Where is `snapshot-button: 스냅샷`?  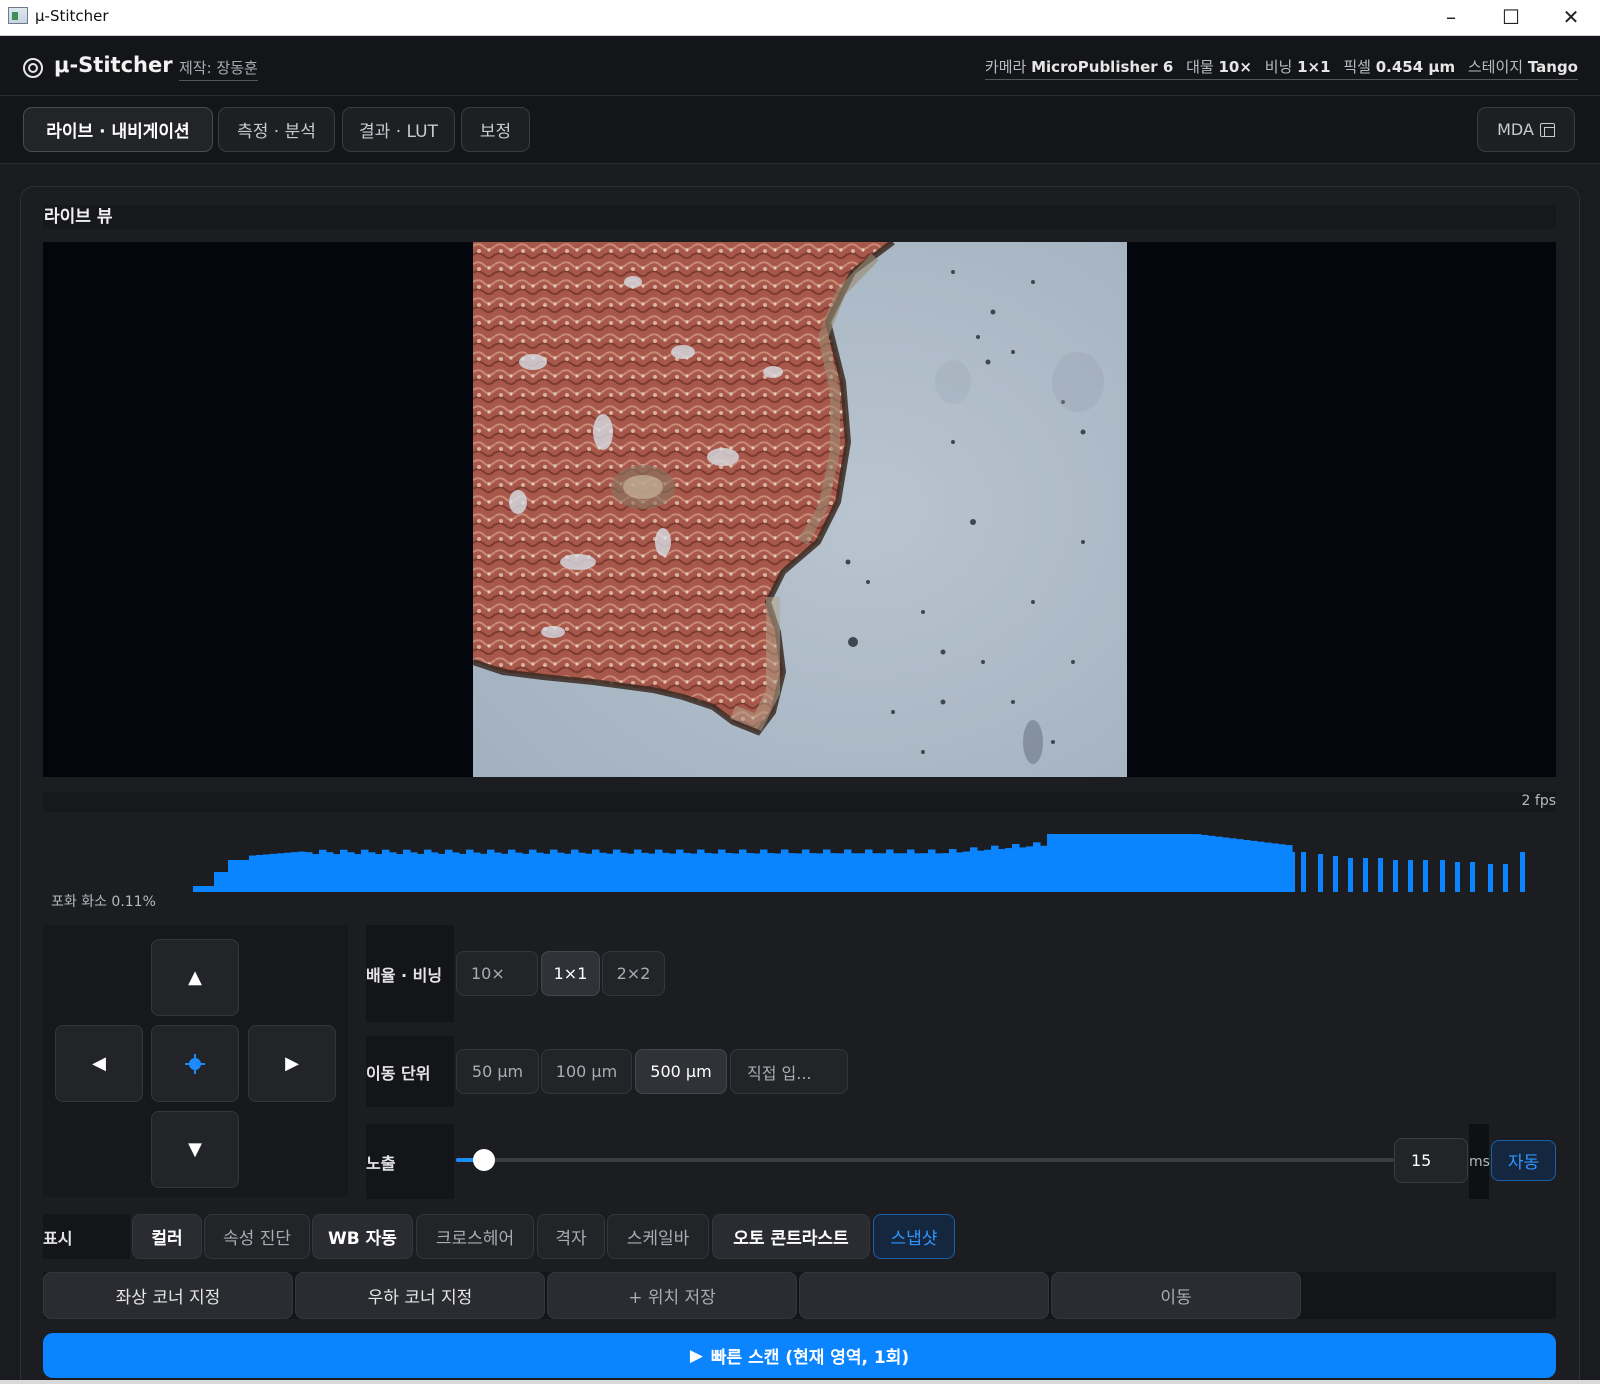
snapshot-button: 스냅샷 is located at coordinates (914, 1236).